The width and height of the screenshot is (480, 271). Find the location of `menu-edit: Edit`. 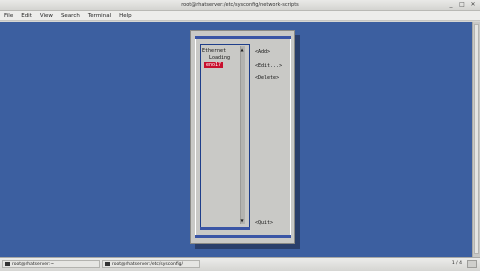

menu-edit: Edit is located at coordinates (26, 15).